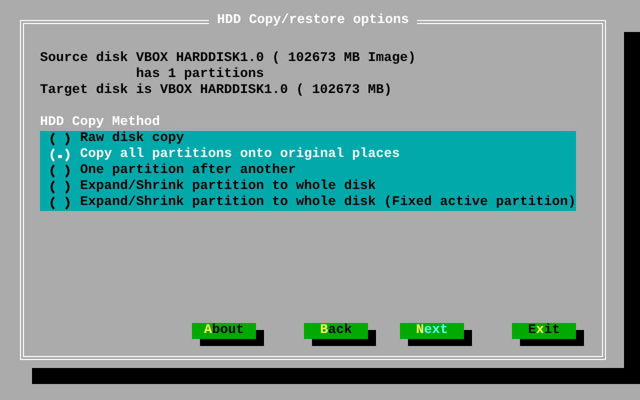 The width and height of the screenshot is (640, 400). I want to click on window-title: HDD Copy/restore options, so click(313, 21).